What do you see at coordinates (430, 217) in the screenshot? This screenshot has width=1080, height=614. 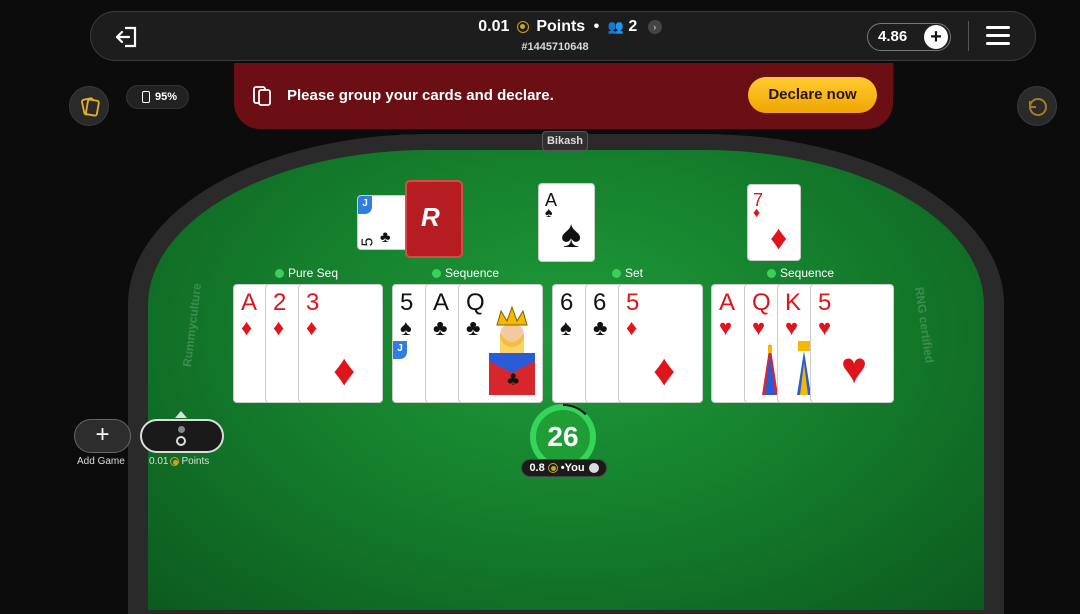 I see `rummy-logo-icon: R` at bounding box center [430, 217].